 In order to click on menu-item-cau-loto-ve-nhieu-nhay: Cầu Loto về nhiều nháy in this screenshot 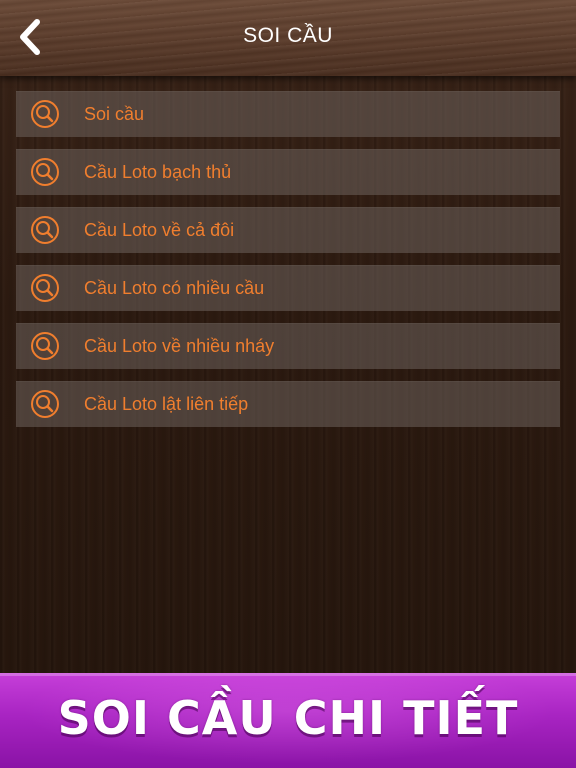, I will do `click(288, 346)`.